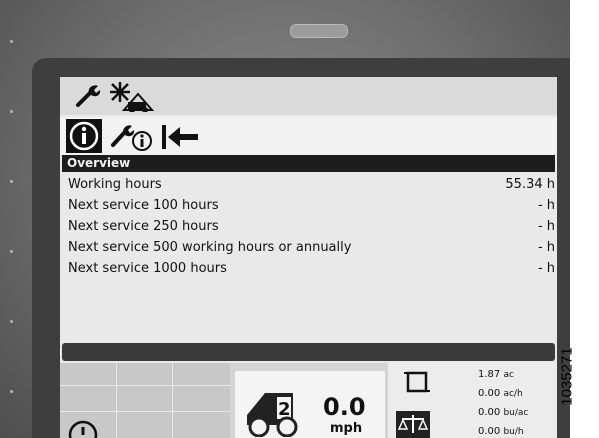 The height and width of the screenshot is (438, 599). Describe the element at coordinates (180, 137) in the screenshot. I see `back-arrow-icon` at that location.